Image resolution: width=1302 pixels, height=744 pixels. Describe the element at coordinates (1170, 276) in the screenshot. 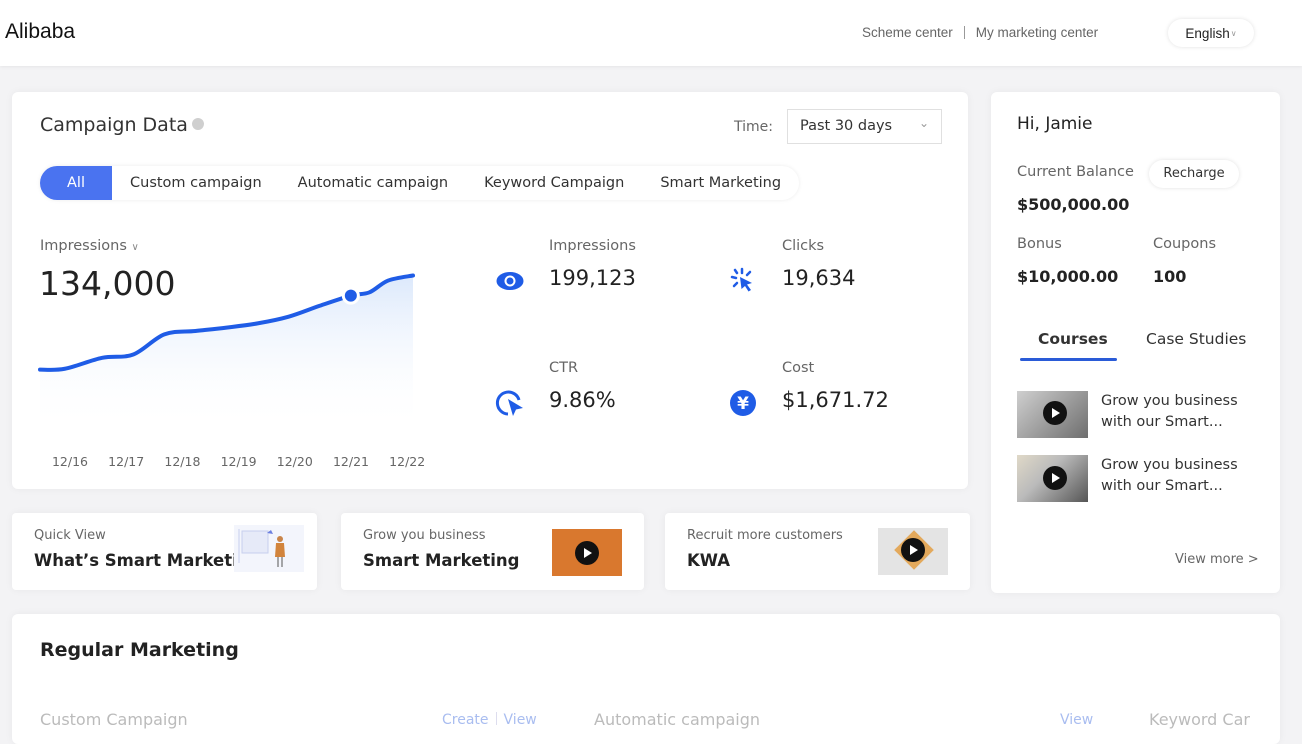

I see `coupons-value: 100` at that location.